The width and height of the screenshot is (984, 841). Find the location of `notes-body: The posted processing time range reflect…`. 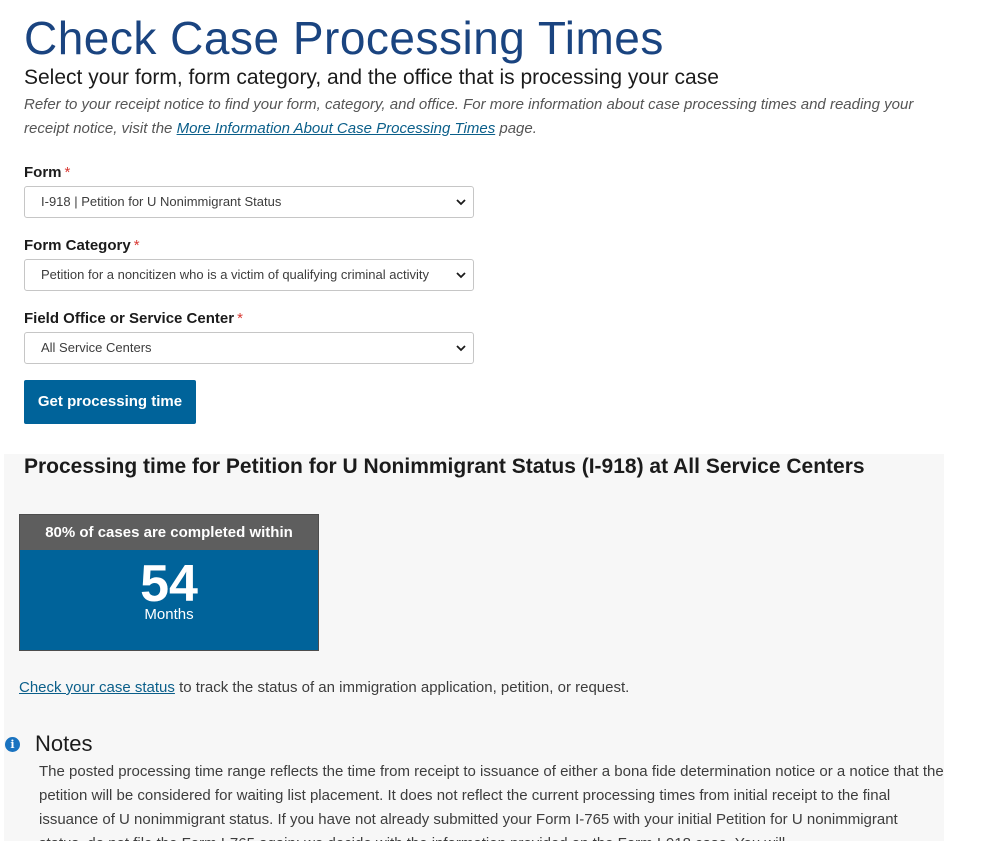

notes-body: The posted processing time range reflect… is located at coordinates (491, 802).